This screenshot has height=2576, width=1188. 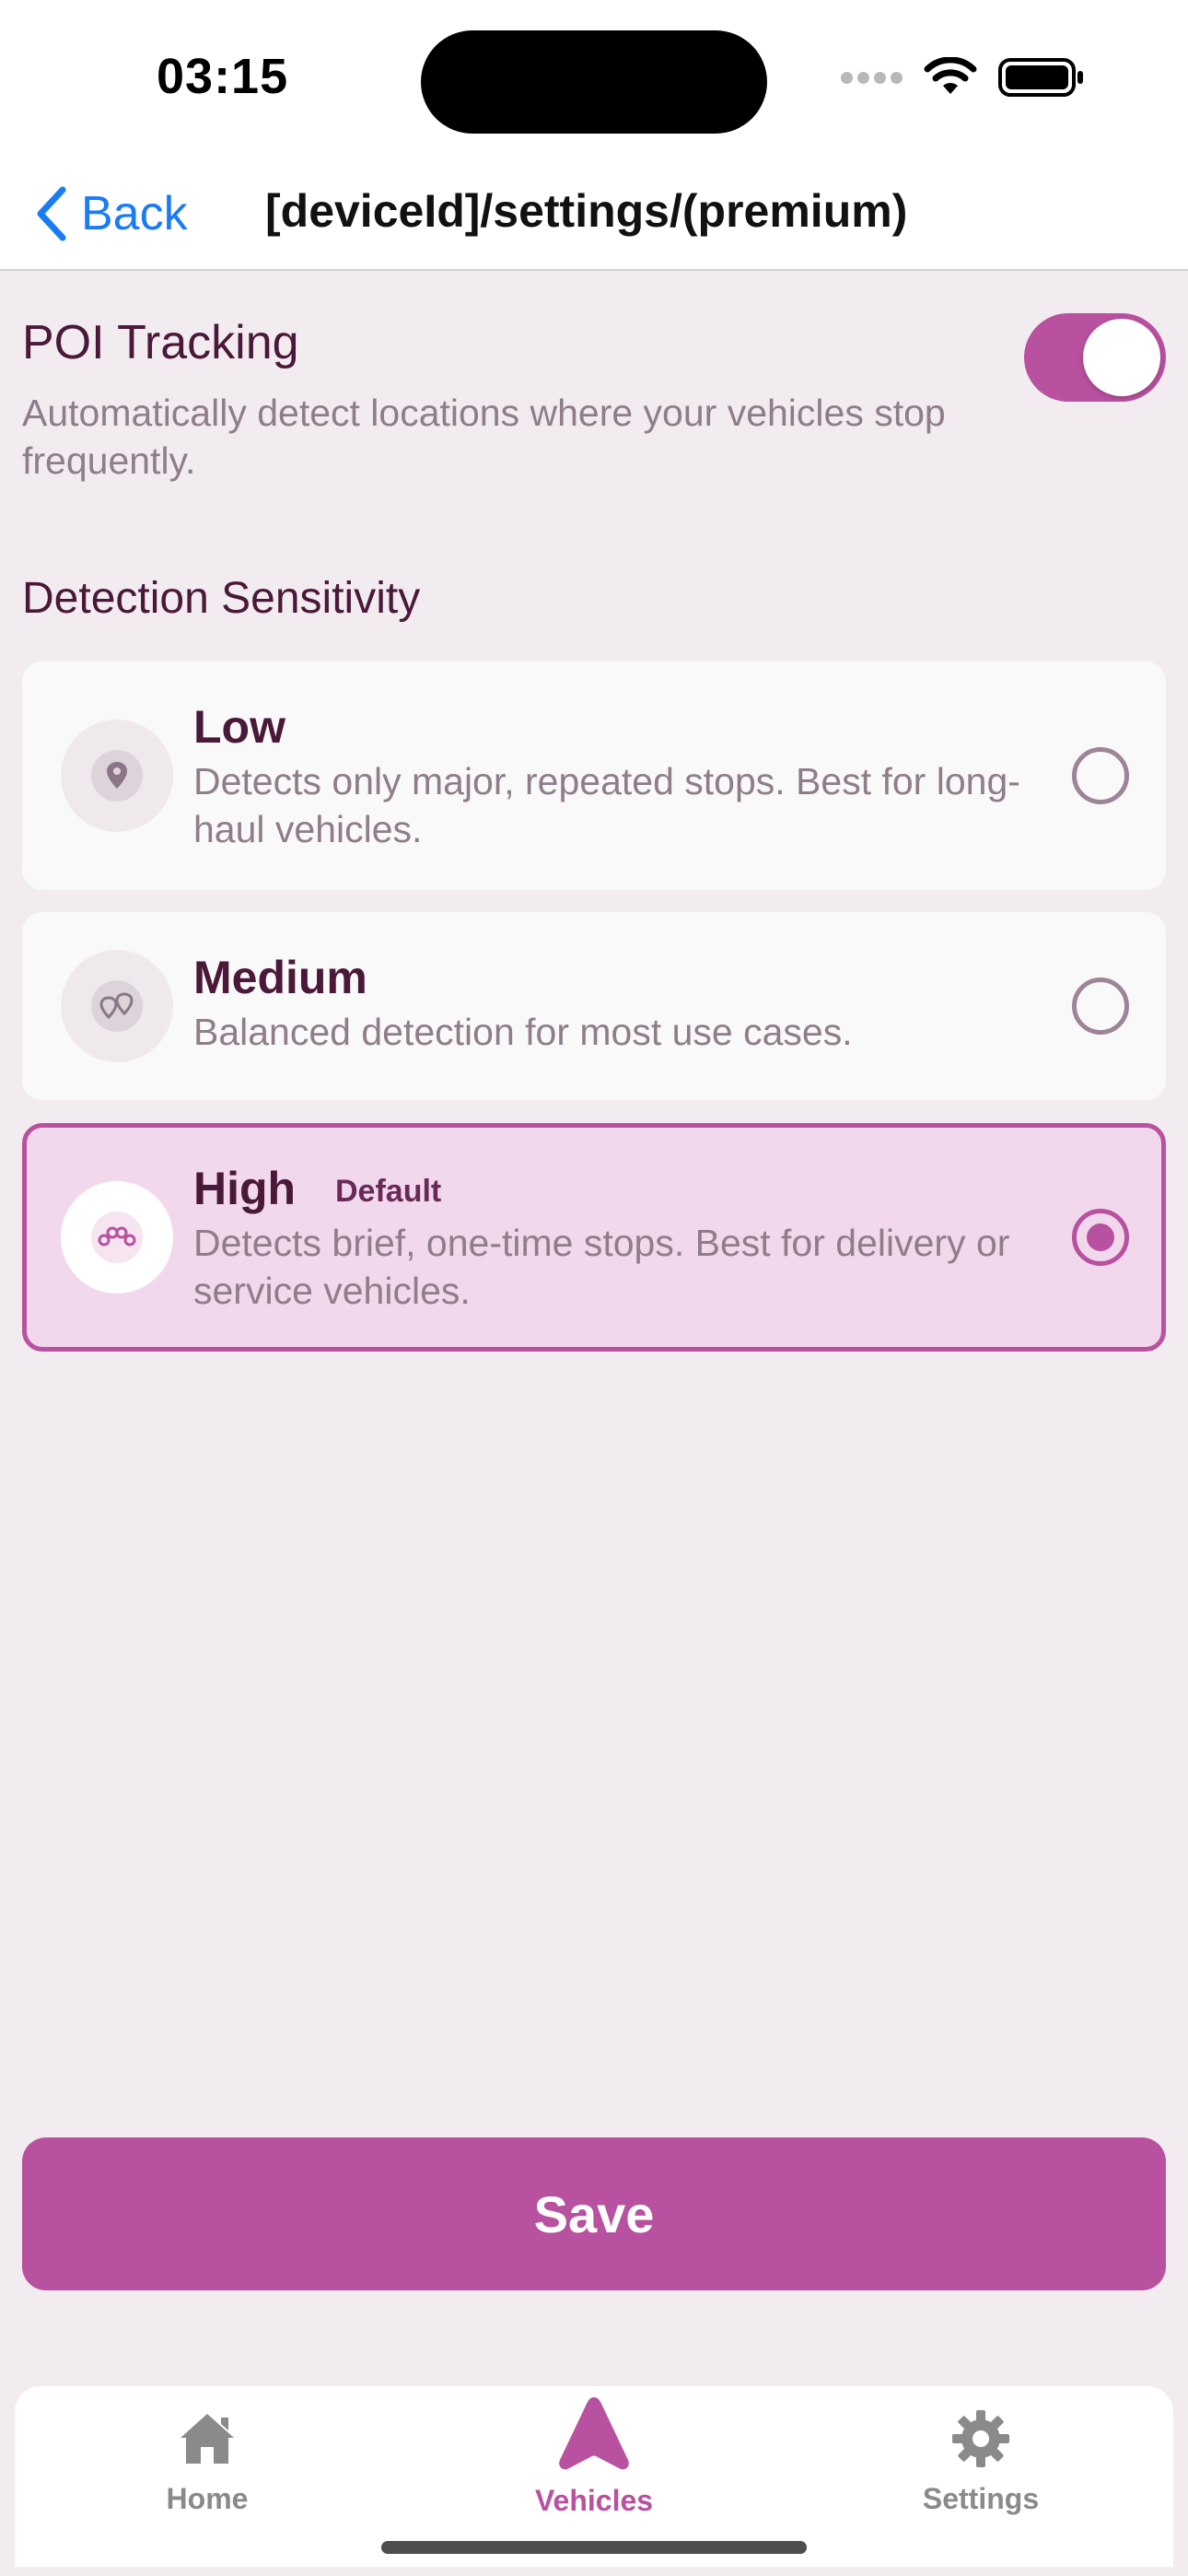 What do you see at coordinates (280, 978) in the screenshot?
I see `option-title: Medium` at bounding box center [280, 978].